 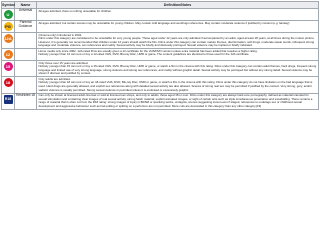 I want to click on symbol-cell: 12A, so click(x=8, y=40).